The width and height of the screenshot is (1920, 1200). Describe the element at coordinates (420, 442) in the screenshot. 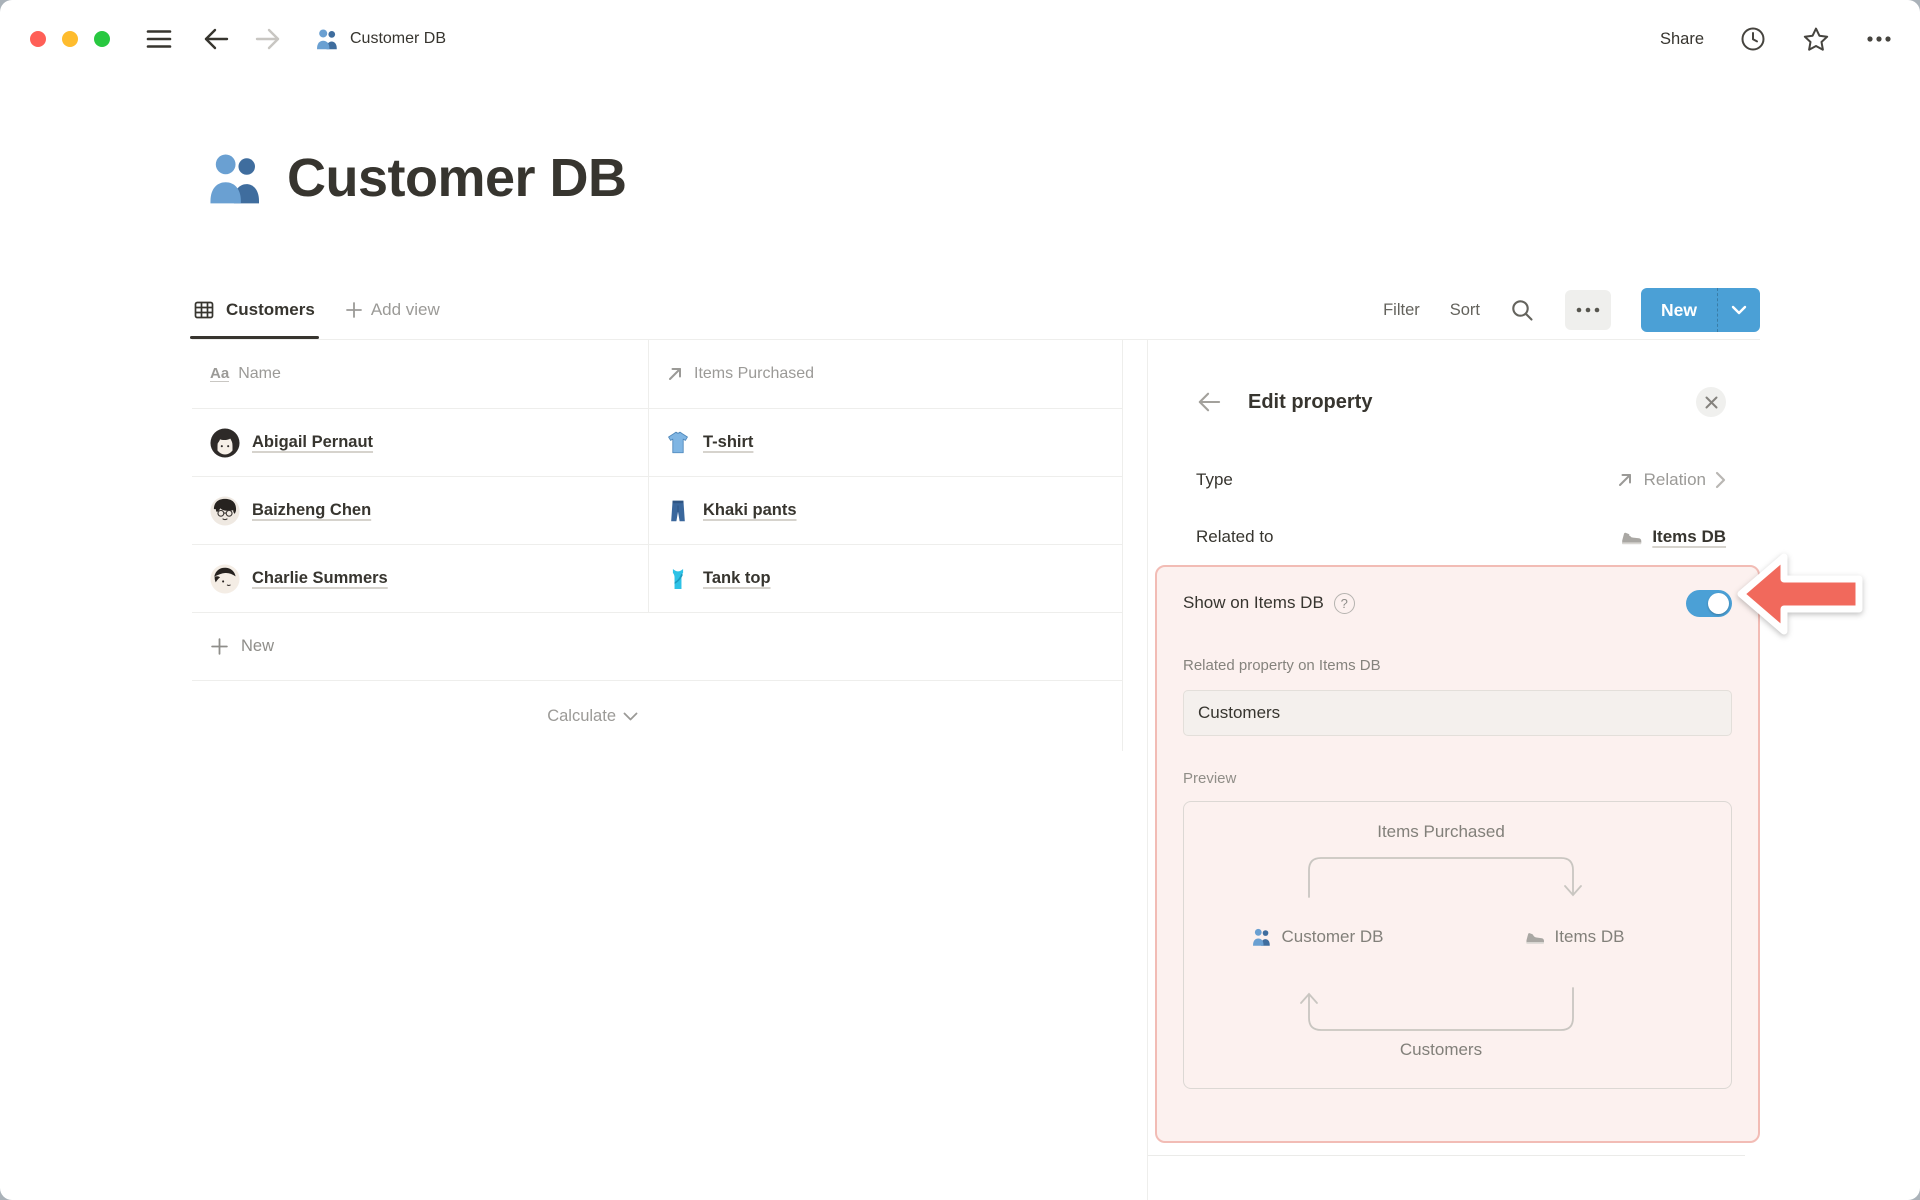

I see `name-cell: Abigail Pernaut` at that location.